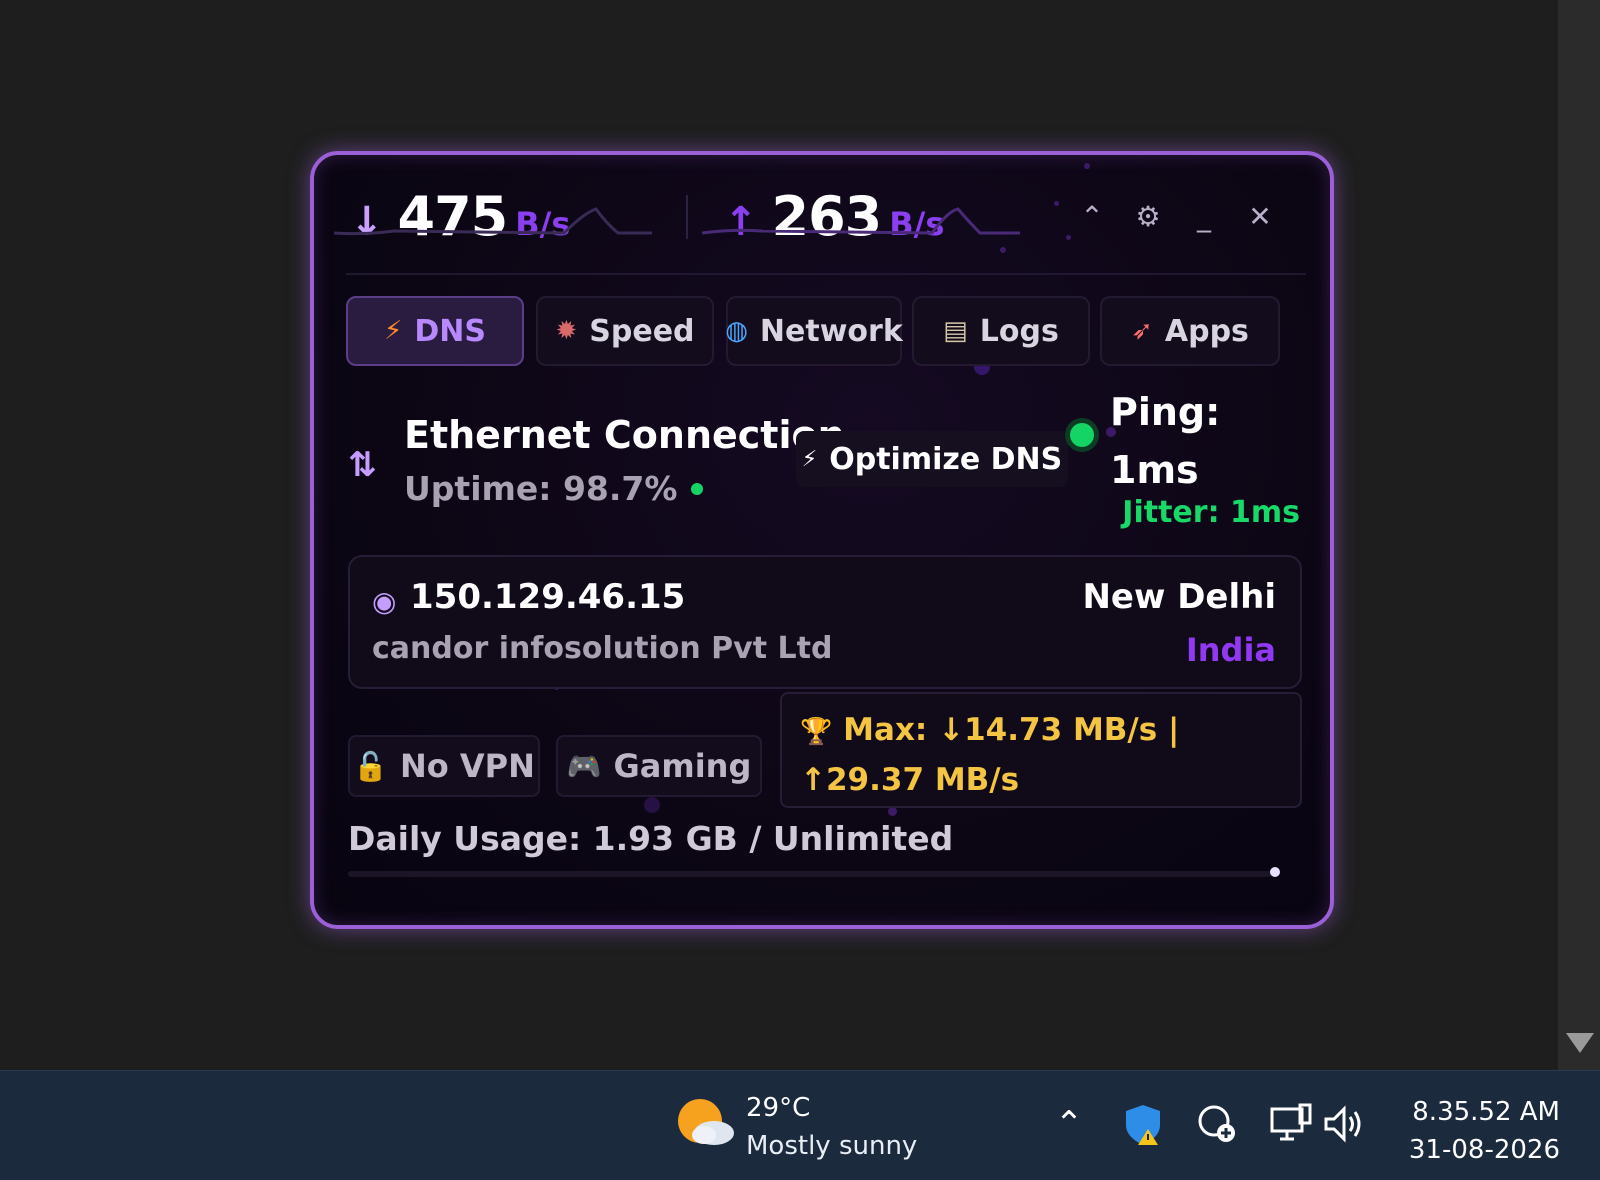 The width and height of the screenshot is (1600, 1180). I want to click on ip-globe-icon: ◉, so click(384, 601).